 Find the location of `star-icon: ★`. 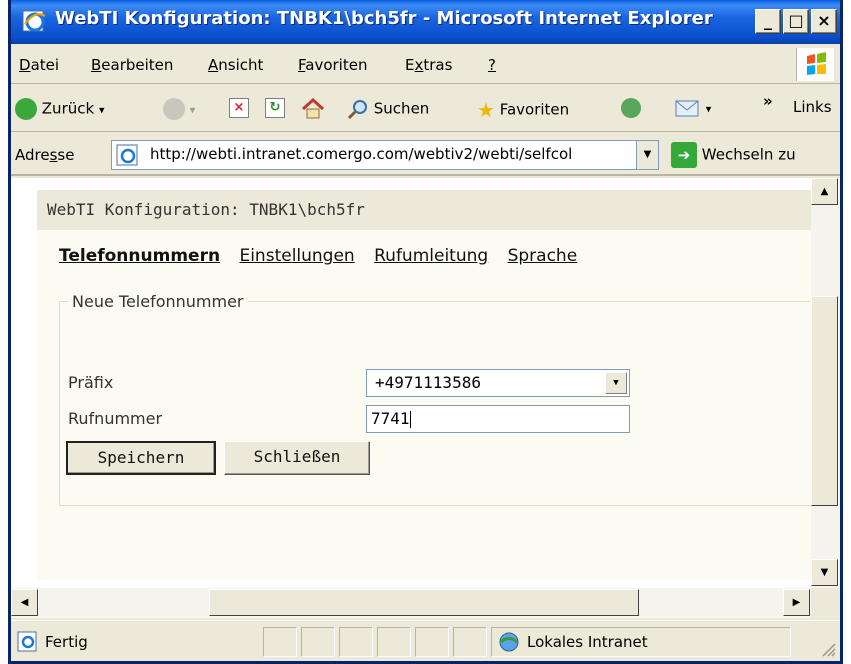

star-icon: ★ is located at coordinates (486, 110).